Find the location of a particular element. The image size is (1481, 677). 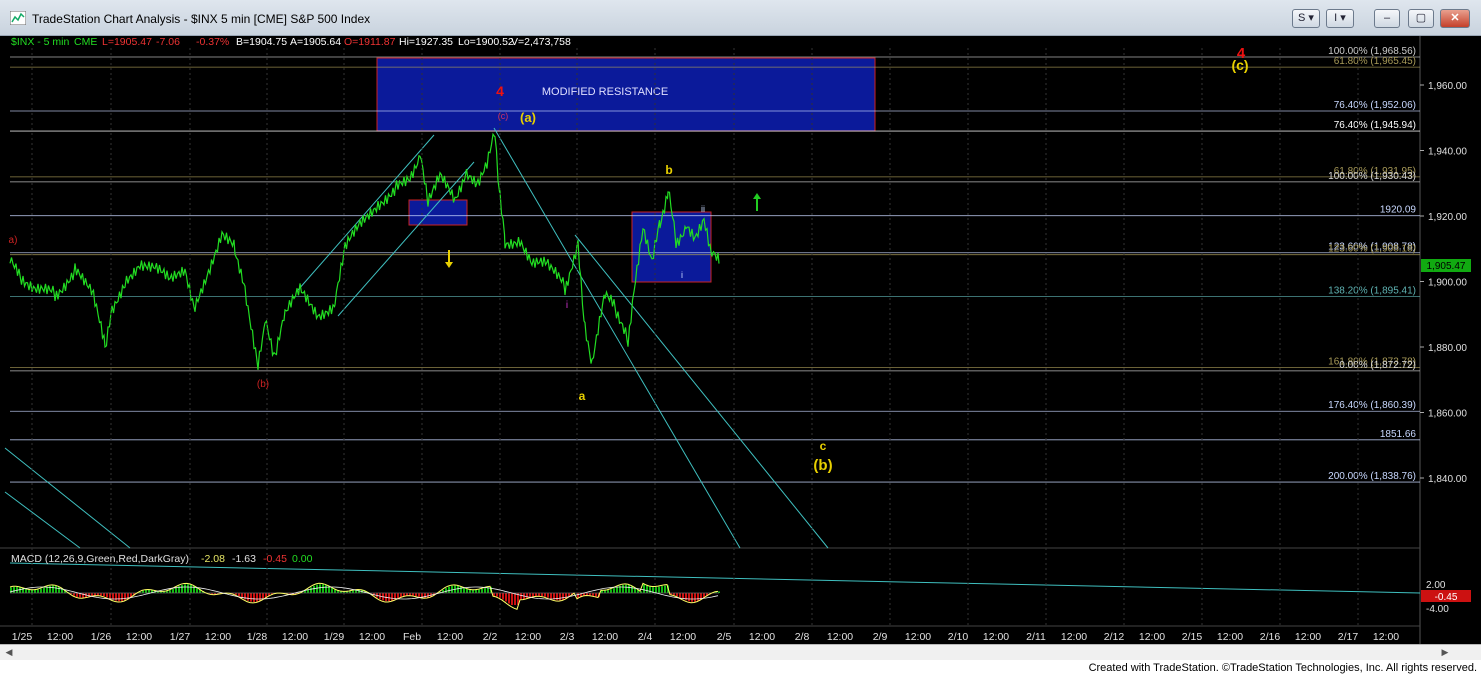

interval-link-button: I ▾ is located at coordinates (1340, 18).